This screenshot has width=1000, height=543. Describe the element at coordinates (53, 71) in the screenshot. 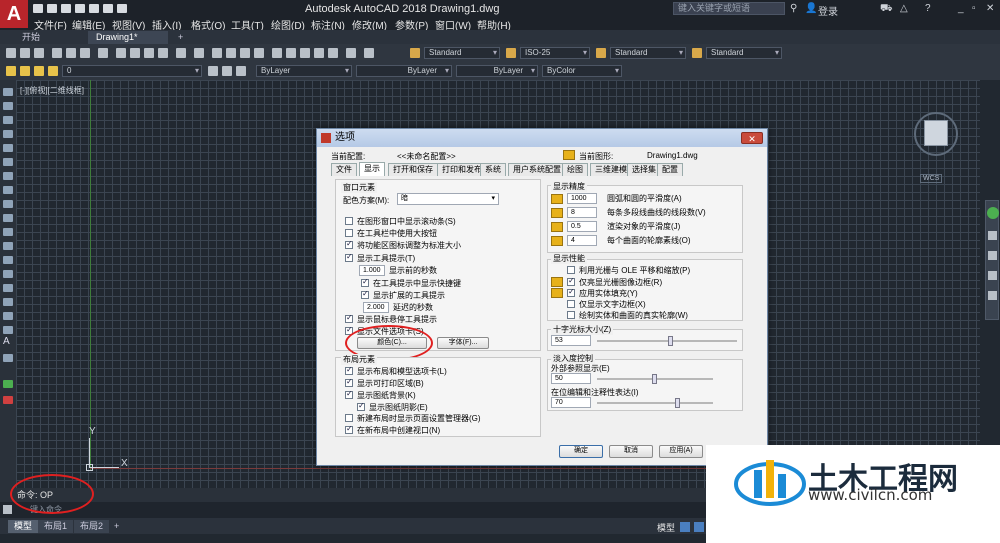

I see `lock-icon` at that location.